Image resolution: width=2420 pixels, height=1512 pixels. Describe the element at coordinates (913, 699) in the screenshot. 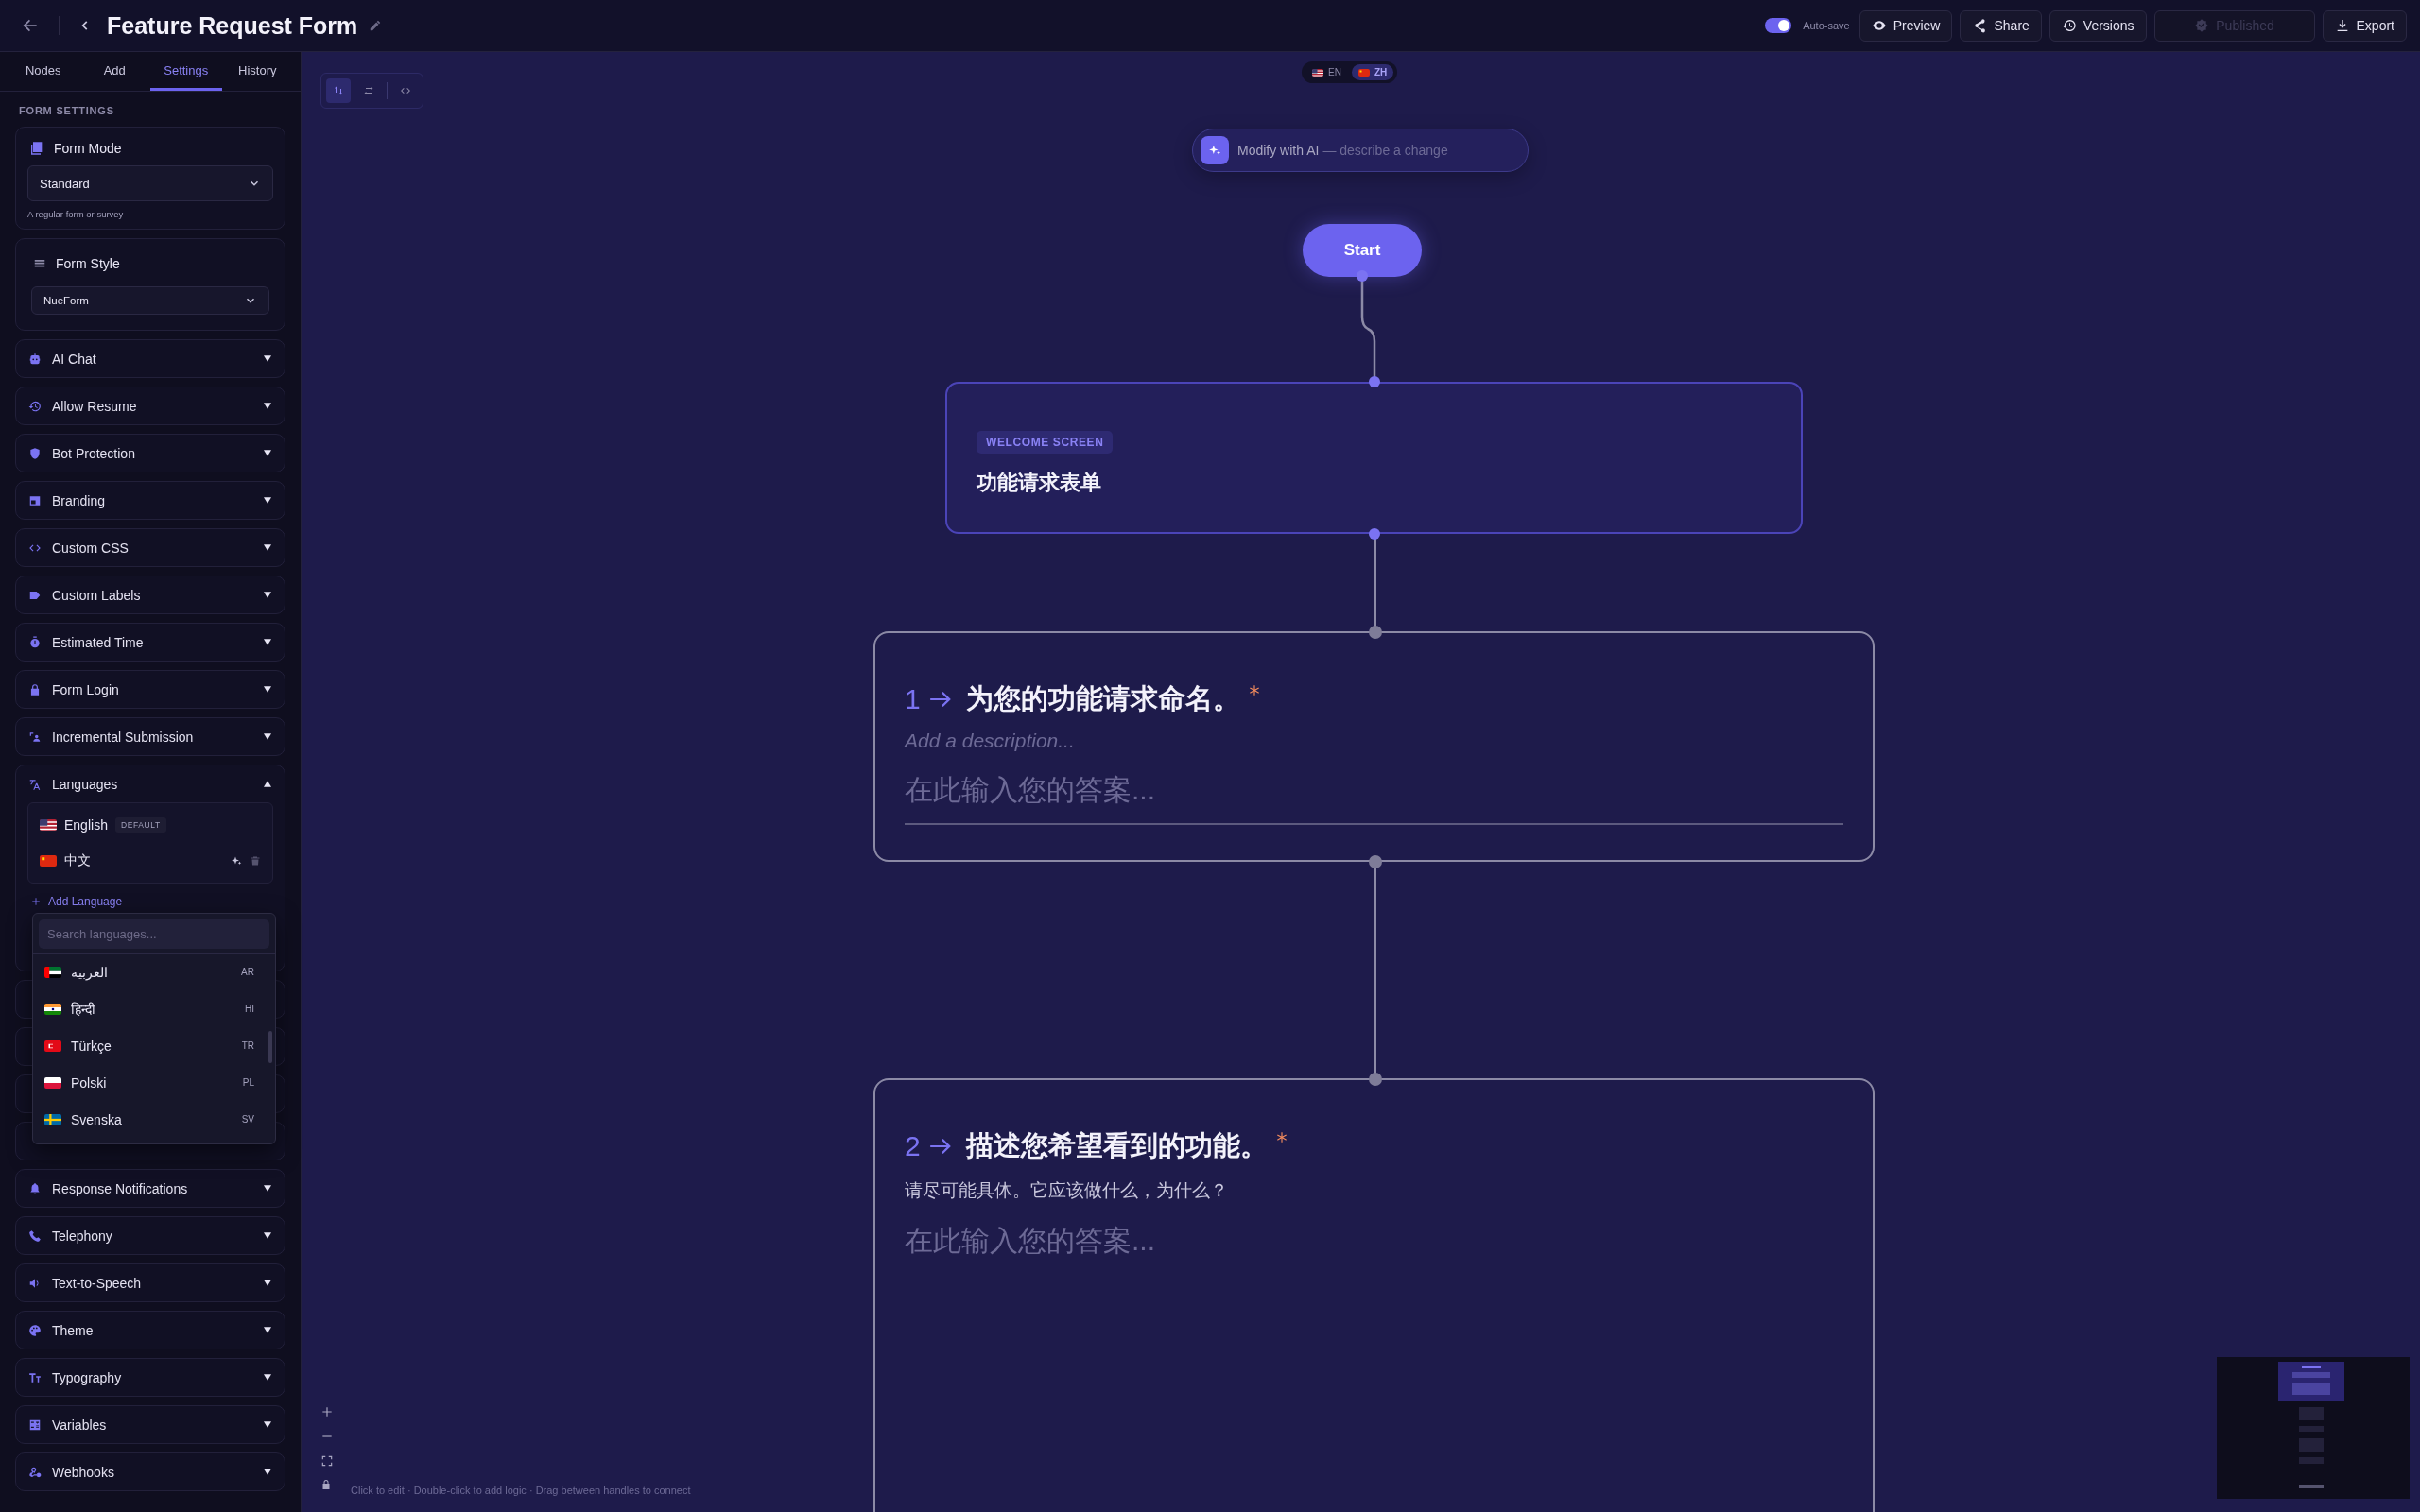

I see `question-number: 1` at that location.